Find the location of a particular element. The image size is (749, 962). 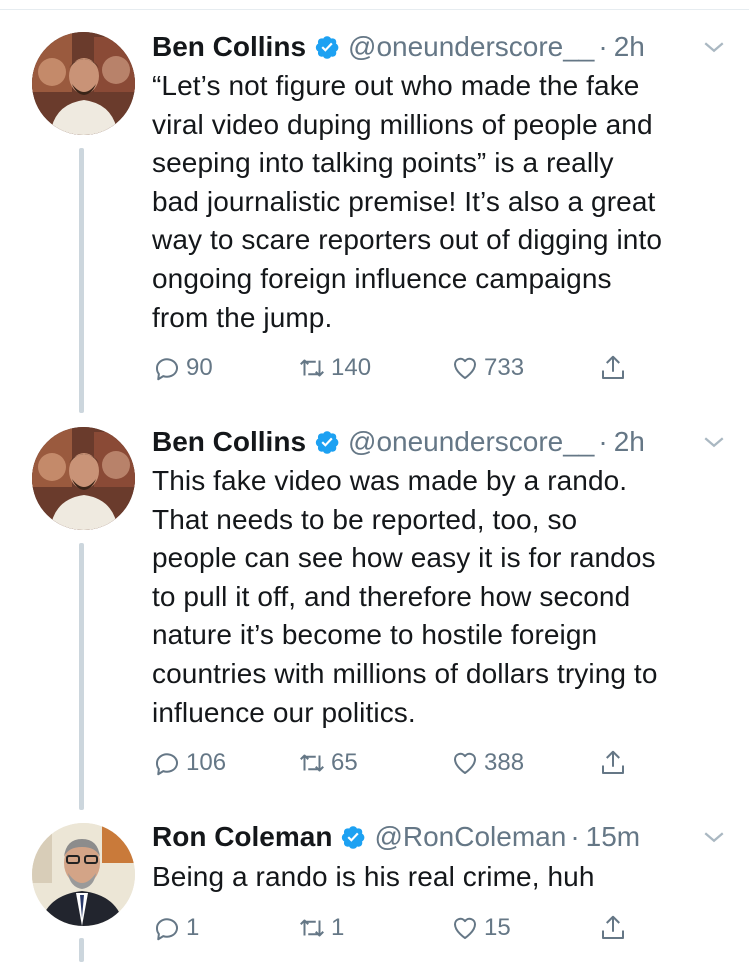

timestamp: 15m is located at coordinates (613, 837).